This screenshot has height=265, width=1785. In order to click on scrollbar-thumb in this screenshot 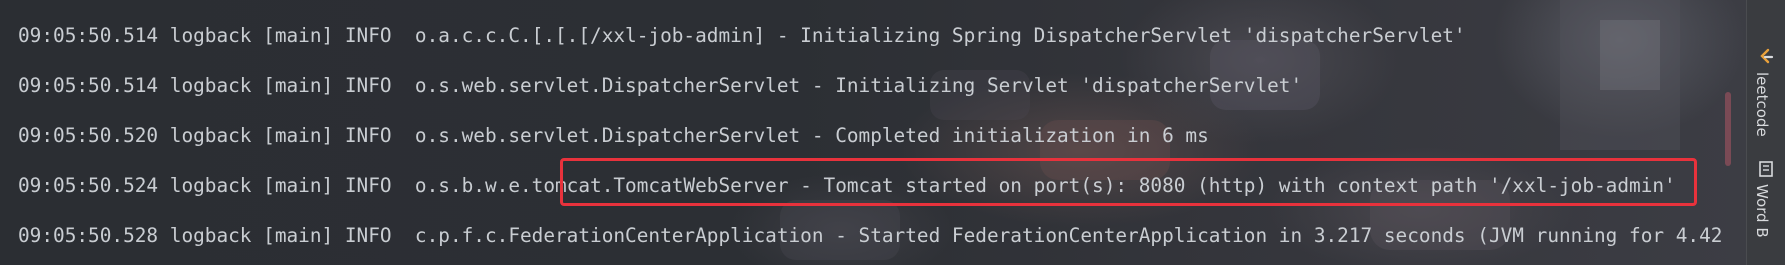, I will do `click(1728, 129)`.